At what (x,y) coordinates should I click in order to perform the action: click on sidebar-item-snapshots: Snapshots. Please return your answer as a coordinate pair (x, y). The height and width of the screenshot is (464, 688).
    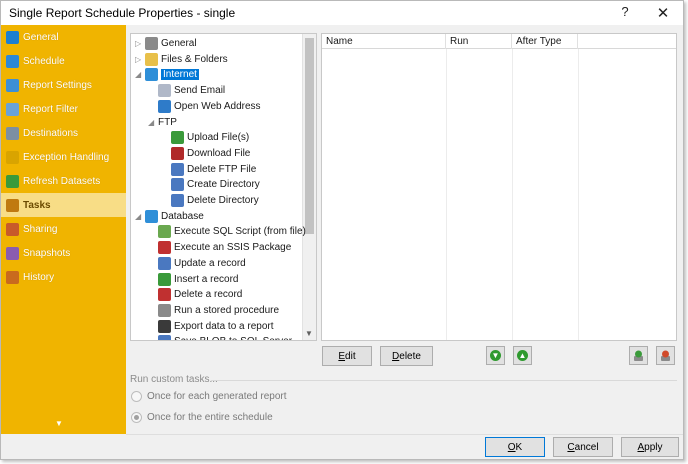
    Looking at the image, I should click on (63, 253).